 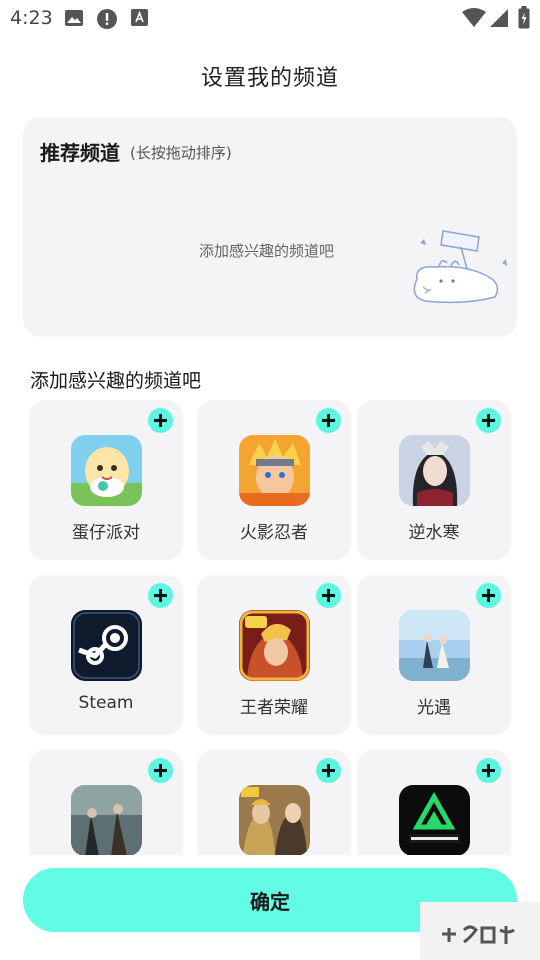 What do you see at coordinates (274, 645) in the screenshot?
I see `honor-of-kings-icon` at bounding box center [274, 645].